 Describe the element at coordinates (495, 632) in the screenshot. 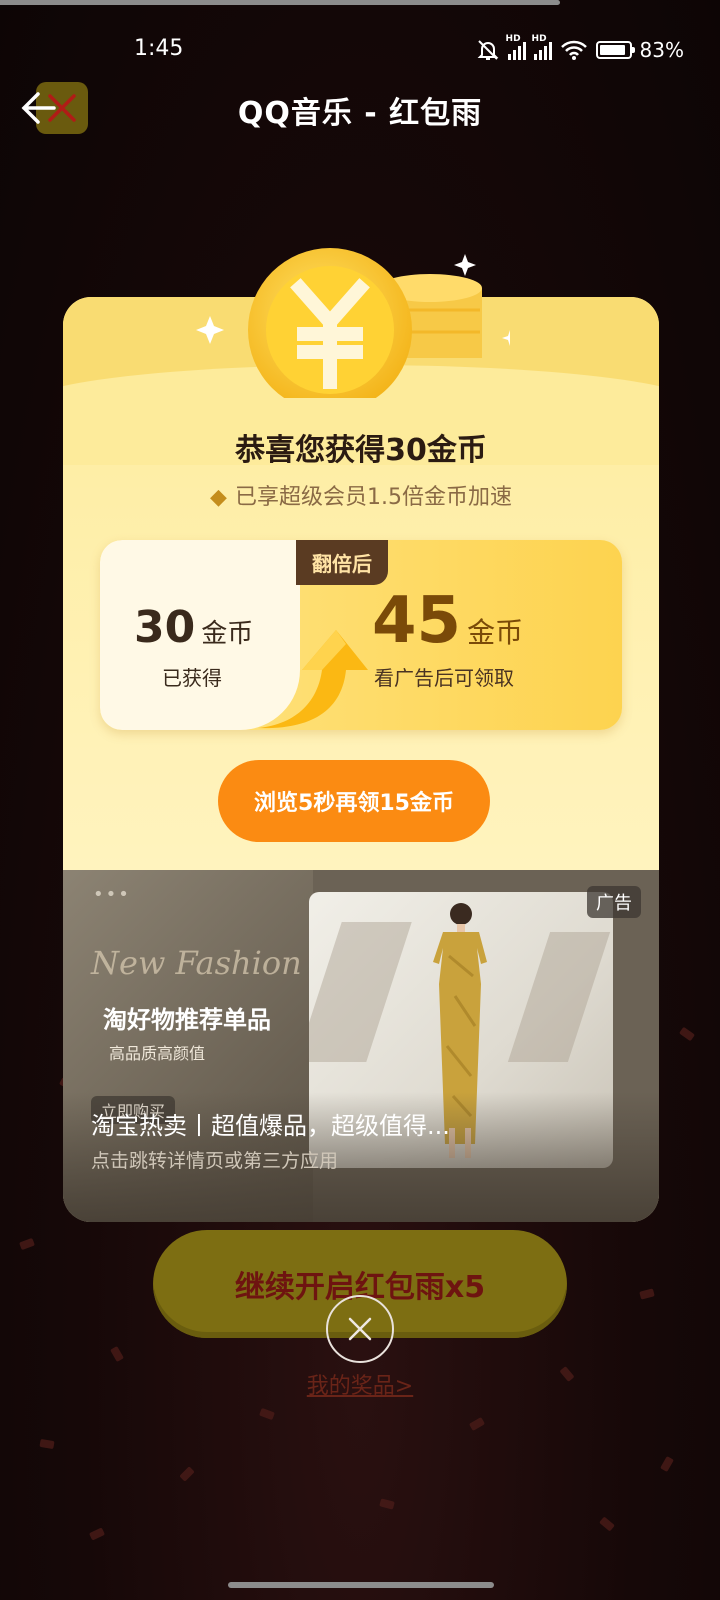

I see `doubled-unit: 金币` at that location.